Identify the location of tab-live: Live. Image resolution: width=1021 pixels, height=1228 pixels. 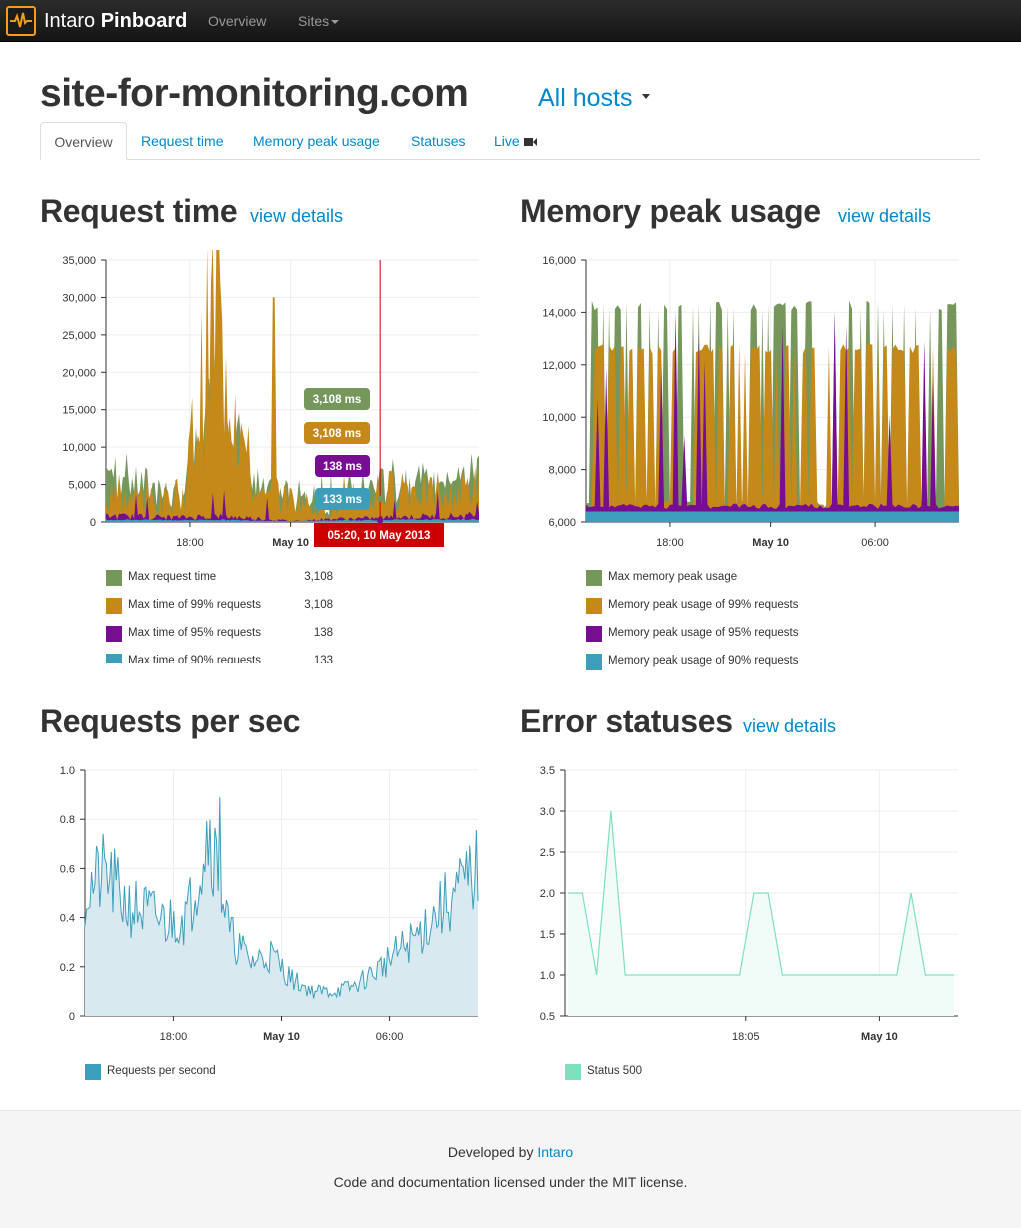
(515, 141).